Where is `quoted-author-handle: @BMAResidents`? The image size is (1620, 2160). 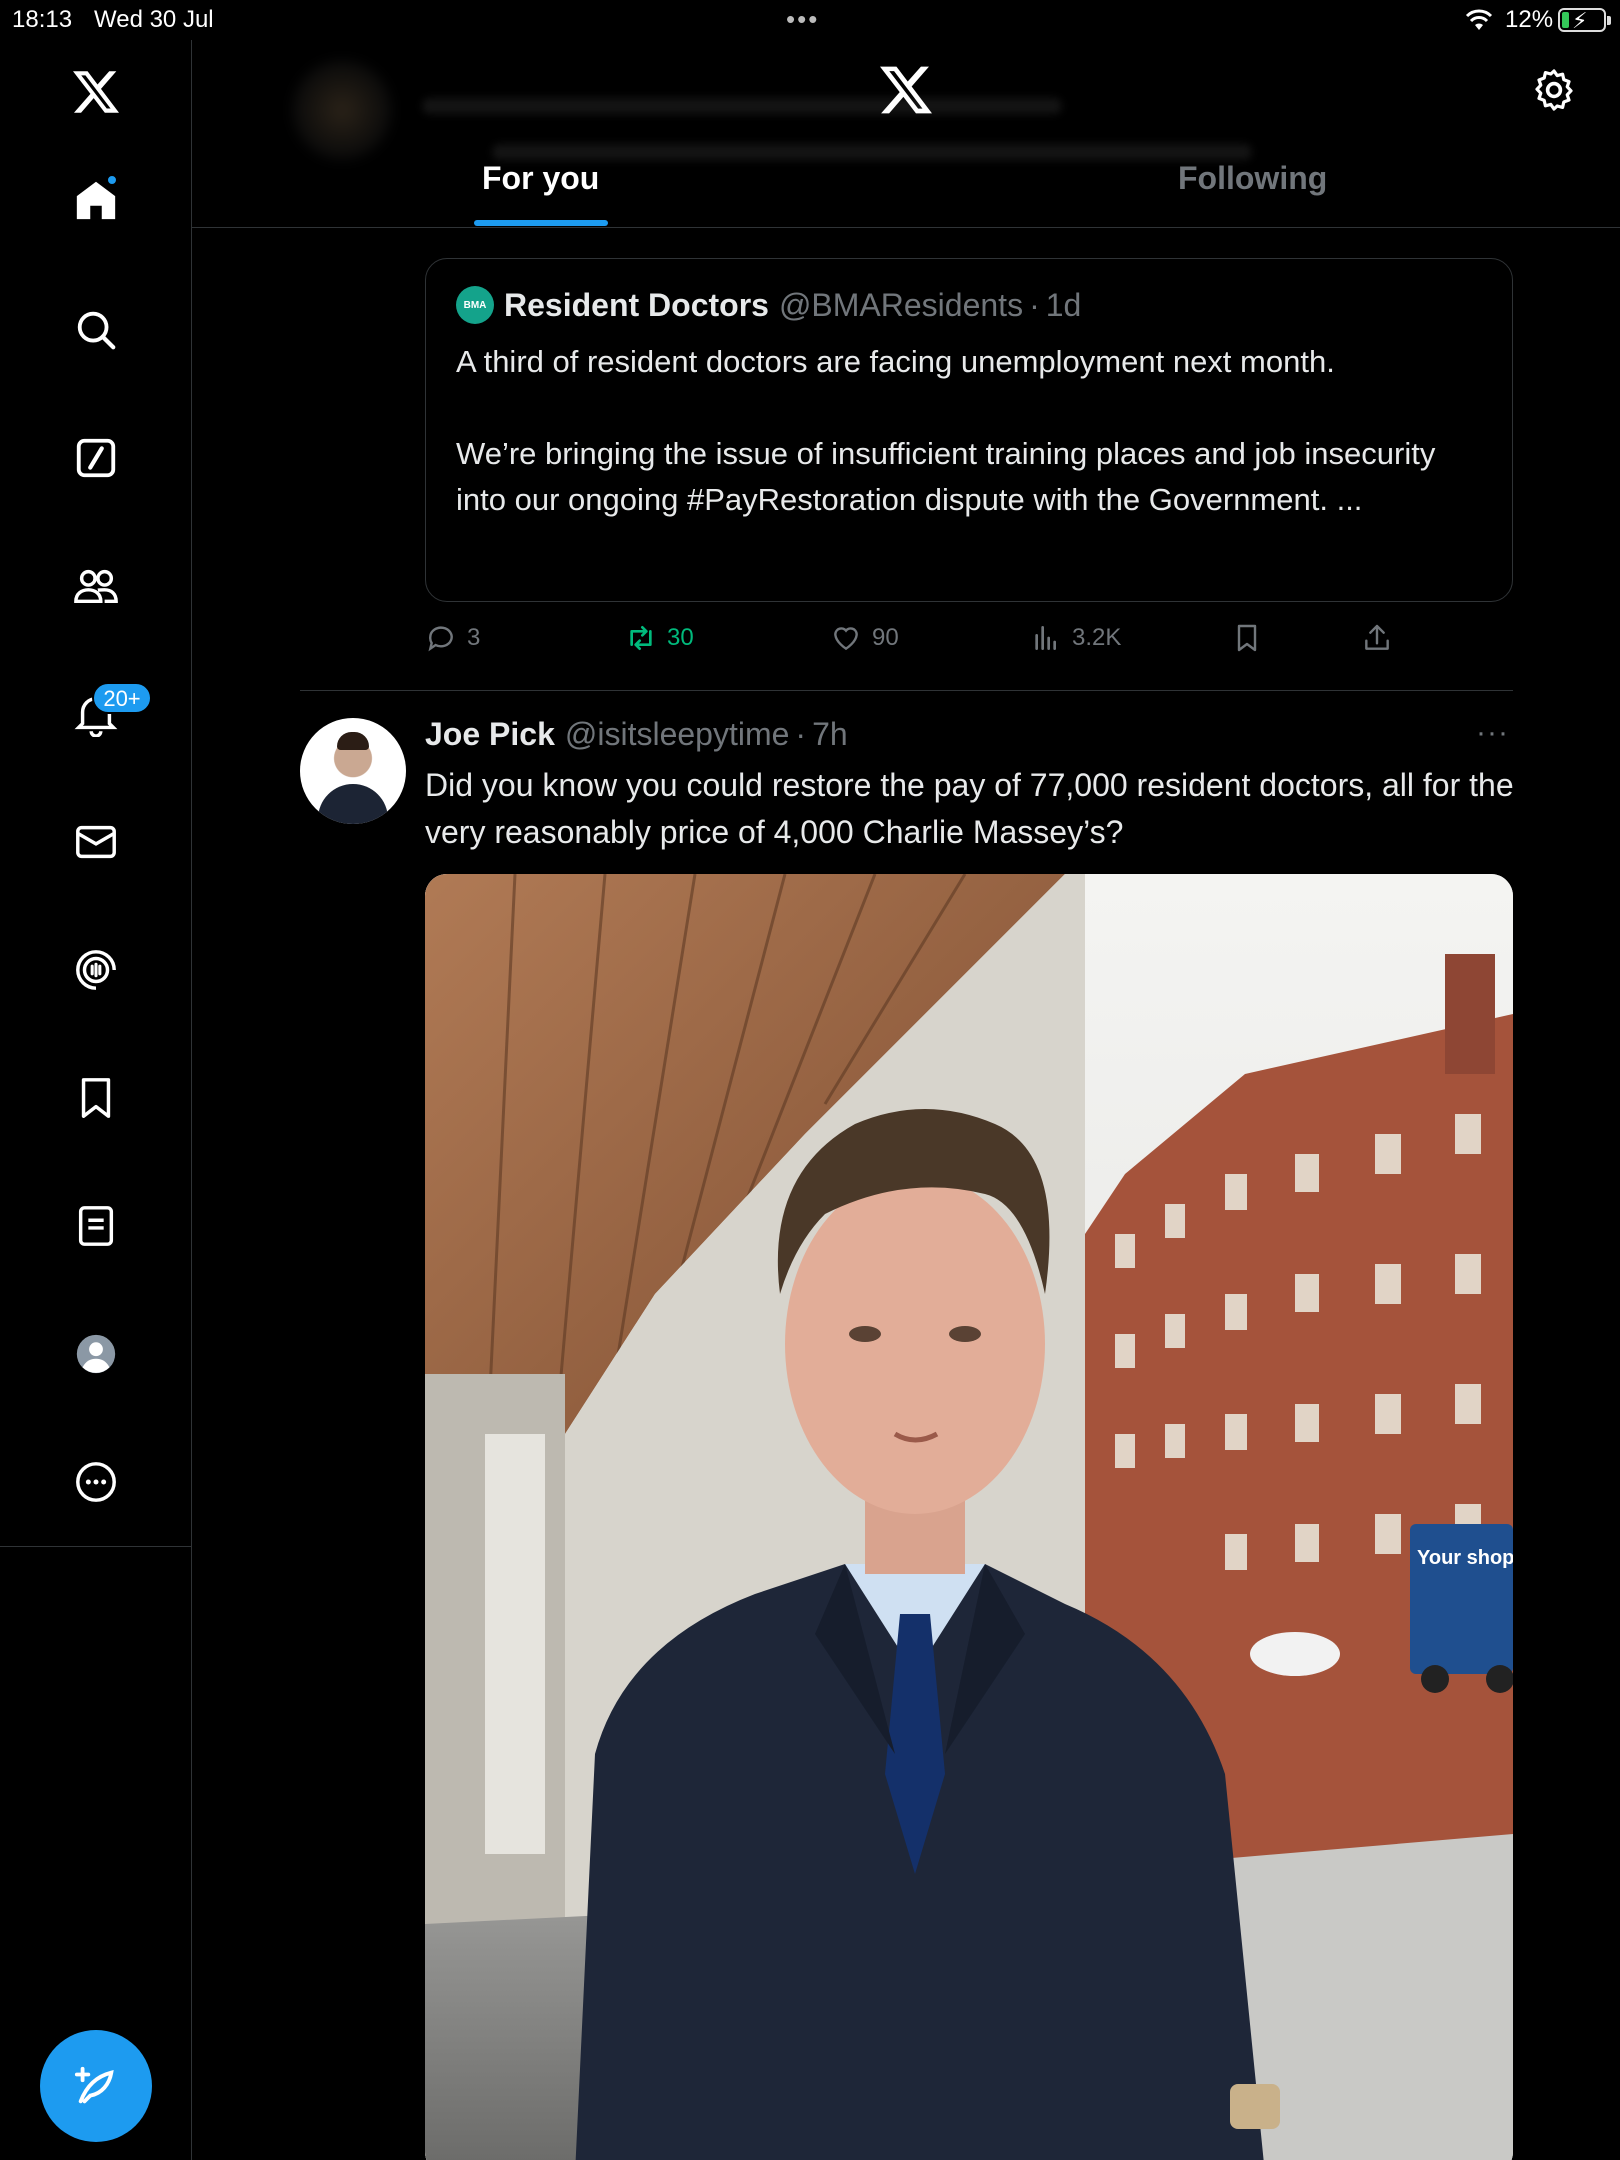
quoted-author-handle: @BMAResidents is located at coordinates (901, 304).